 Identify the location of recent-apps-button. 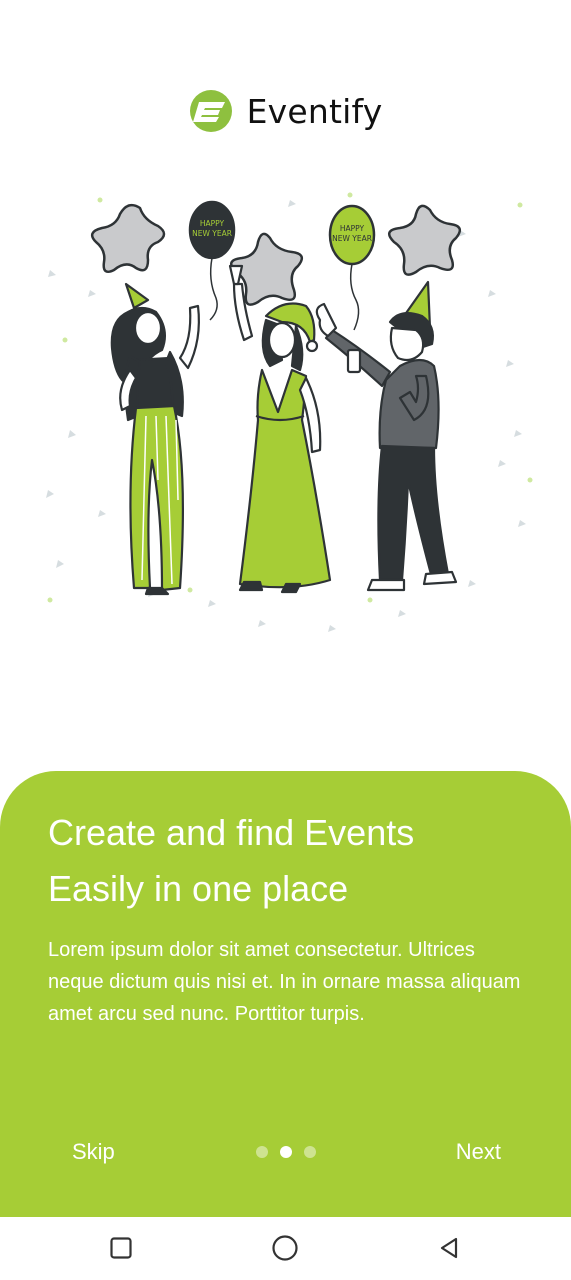
(121, 1248).